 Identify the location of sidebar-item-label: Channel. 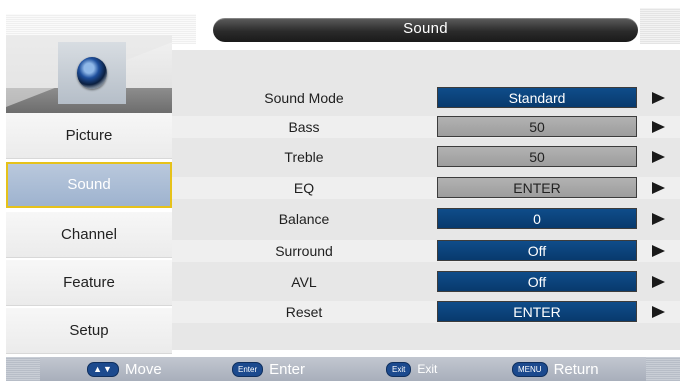
(89, 234).